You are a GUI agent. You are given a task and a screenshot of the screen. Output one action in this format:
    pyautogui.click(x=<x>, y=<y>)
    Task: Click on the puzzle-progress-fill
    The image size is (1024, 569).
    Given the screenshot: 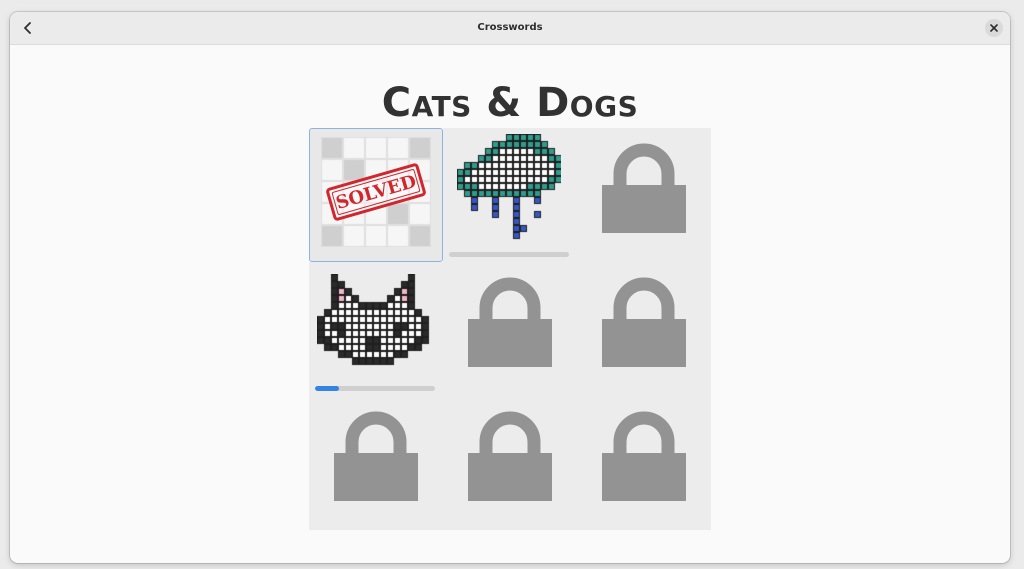 What is the action you would take?
    pyautogui.click(x=327, y=388)
    